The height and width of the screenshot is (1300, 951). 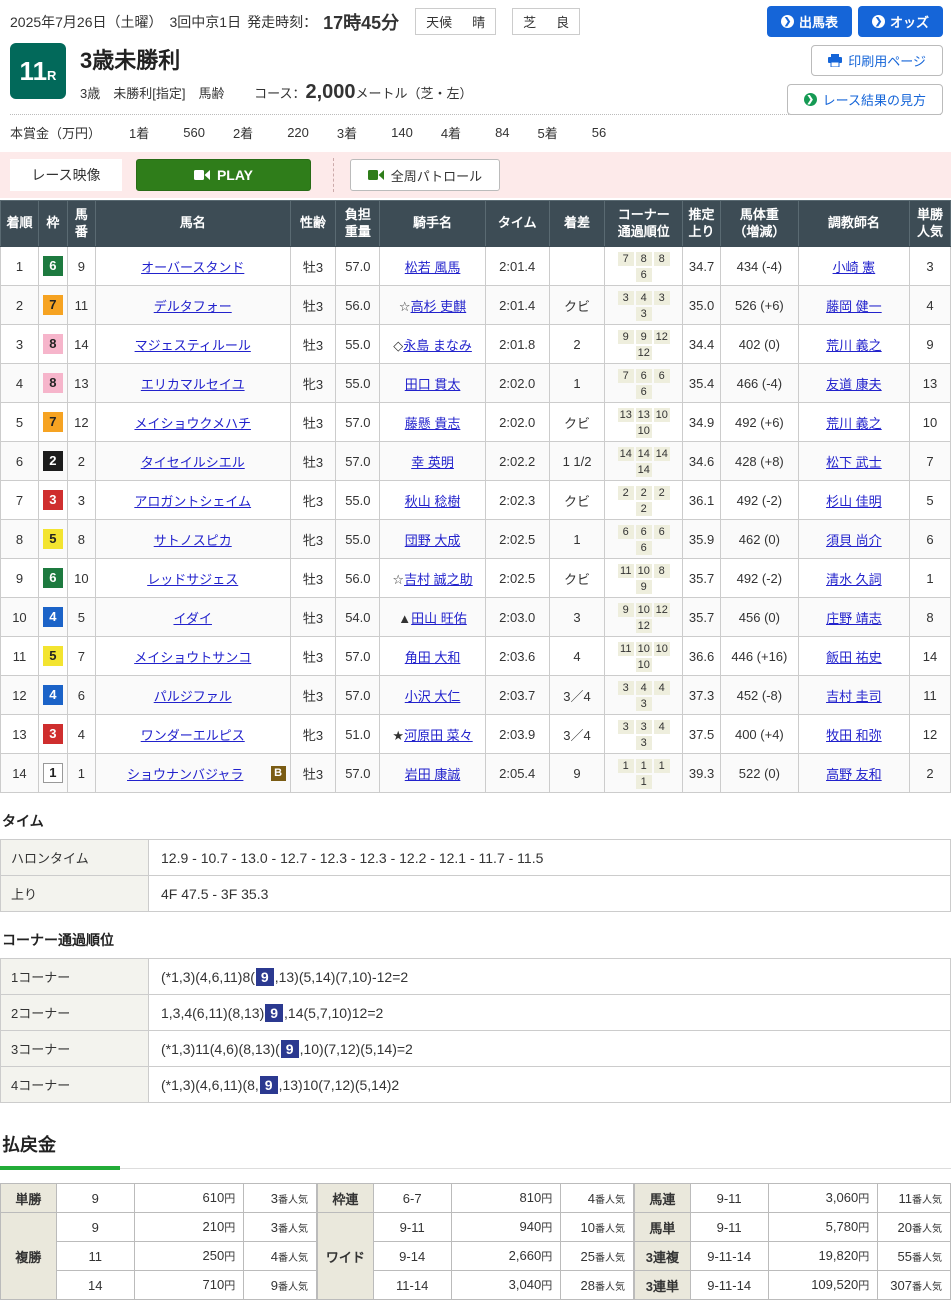 I want to click on horse-name-link: メイショウトサンコ, so click(x=192, y=657).